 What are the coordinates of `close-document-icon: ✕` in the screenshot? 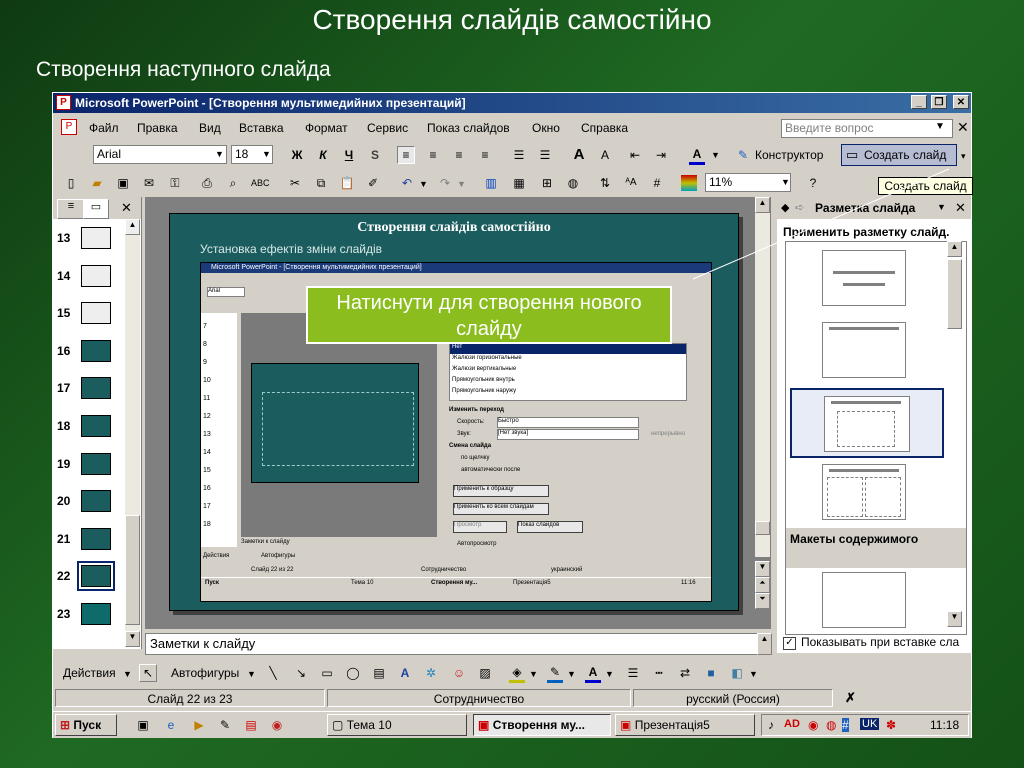 It's located at (963, 127).